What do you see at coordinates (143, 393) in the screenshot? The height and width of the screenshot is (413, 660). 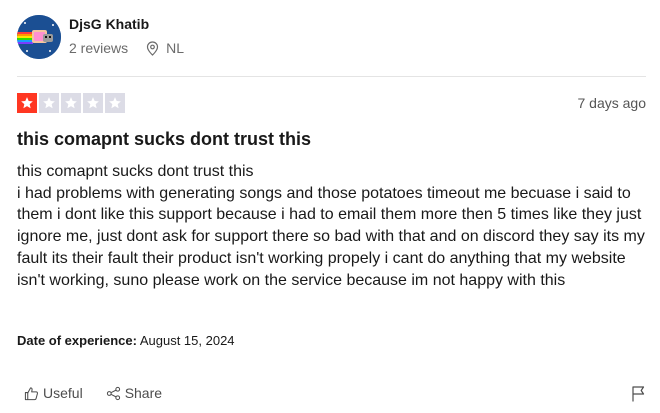 I see `share-label: Share` at bounding box center [143, 393].